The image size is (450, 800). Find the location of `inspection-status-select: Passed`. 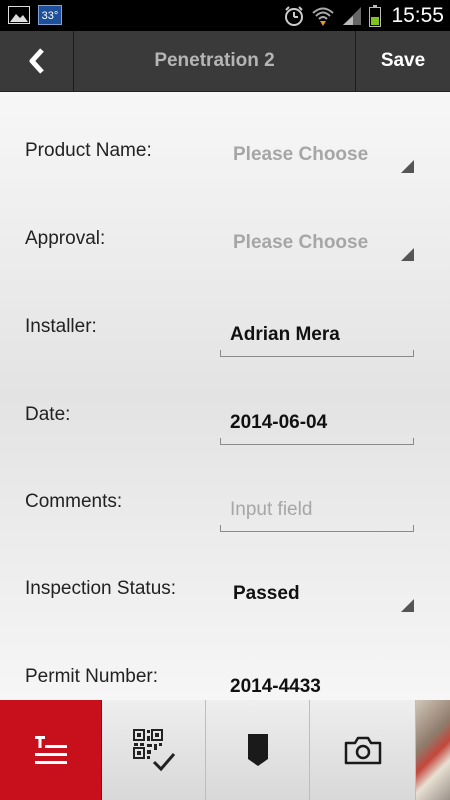

inspection-status-select: Passed is located at coordinates (320, 603).